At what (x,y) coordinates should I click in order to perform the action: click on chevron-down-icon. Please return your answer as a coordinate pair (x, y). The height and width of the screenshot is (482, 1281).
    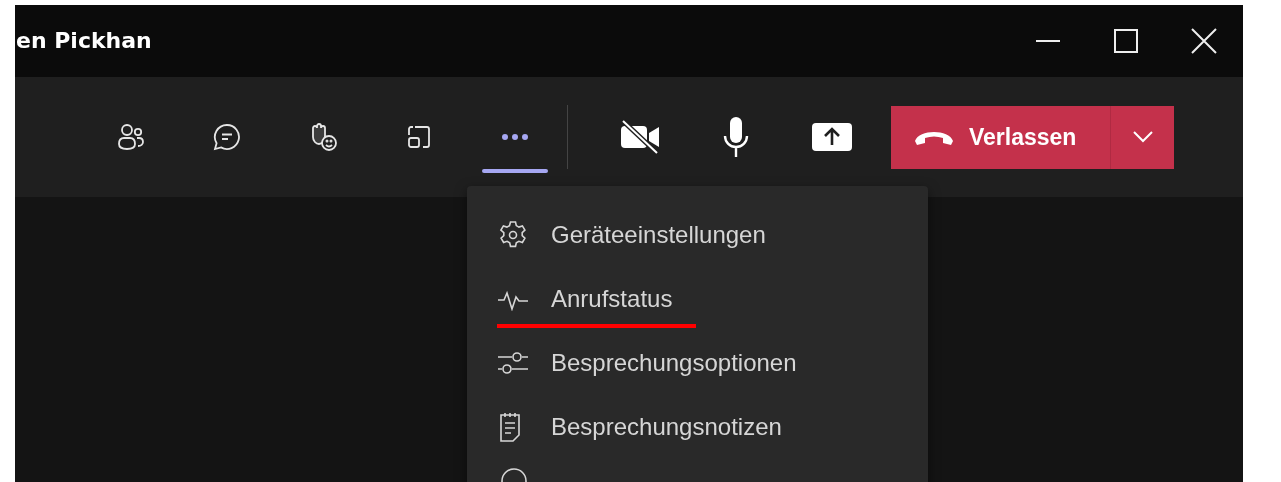
    Looking at the image, I should click on (1142, 137).